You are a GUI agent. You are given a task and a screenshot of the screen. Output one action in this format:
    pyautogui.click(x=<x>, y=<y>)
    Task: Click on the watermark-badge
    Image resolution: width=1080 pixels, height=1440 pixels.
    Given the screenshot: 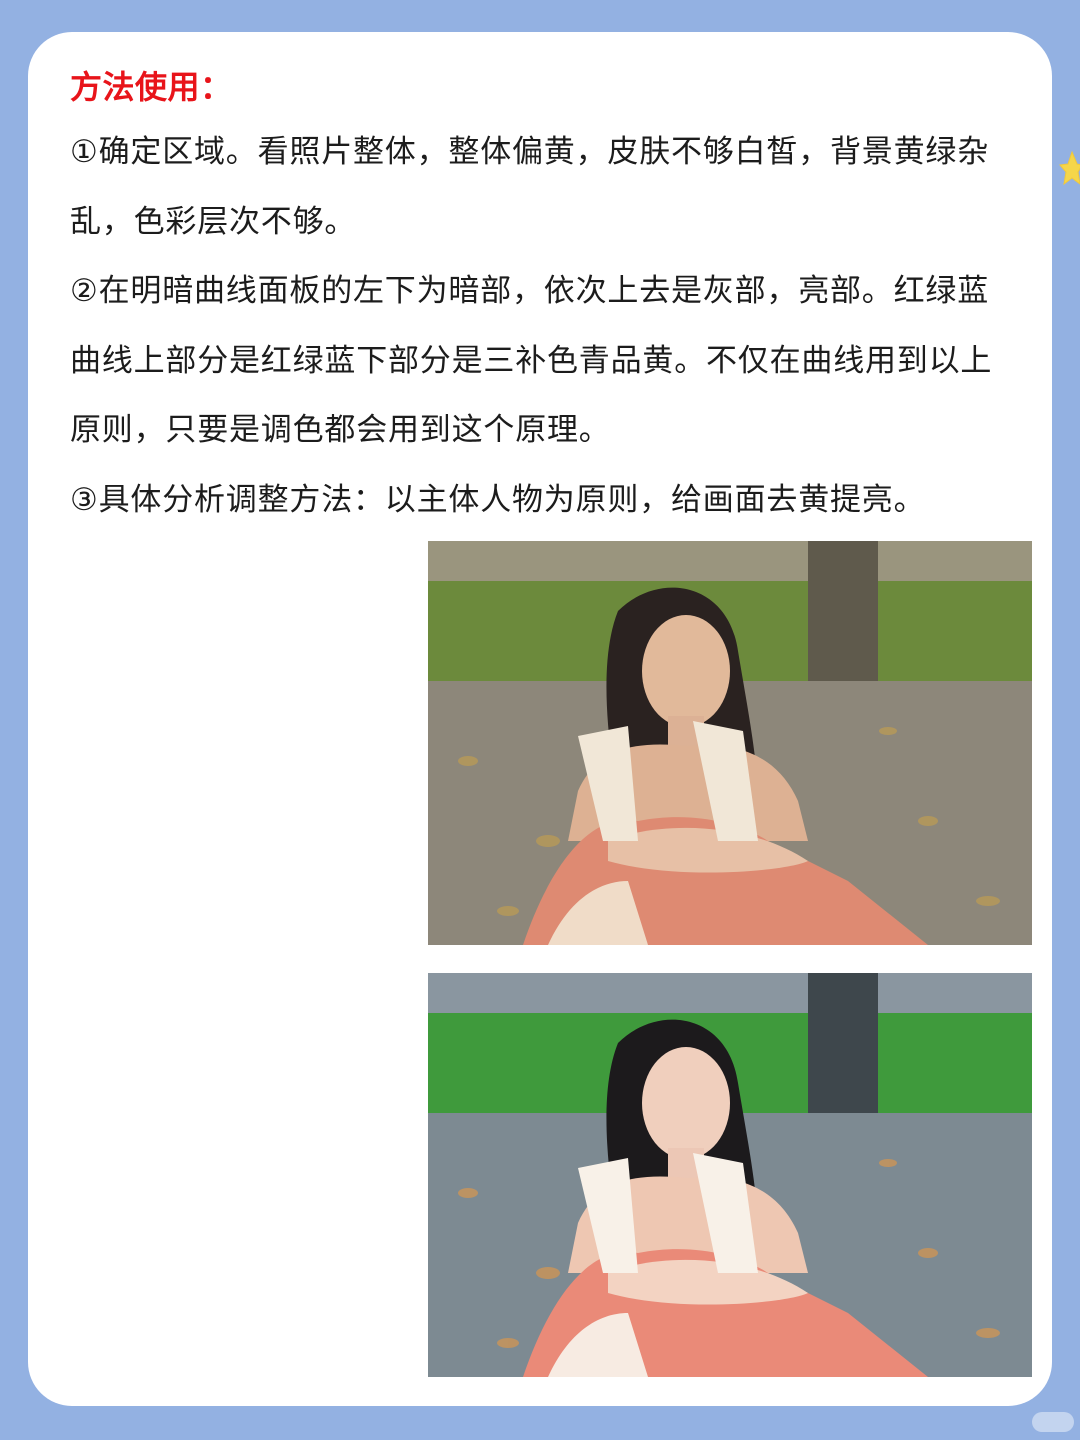 What is the action you would take?
    pyautogui.click(x=1053, y=1422)
    